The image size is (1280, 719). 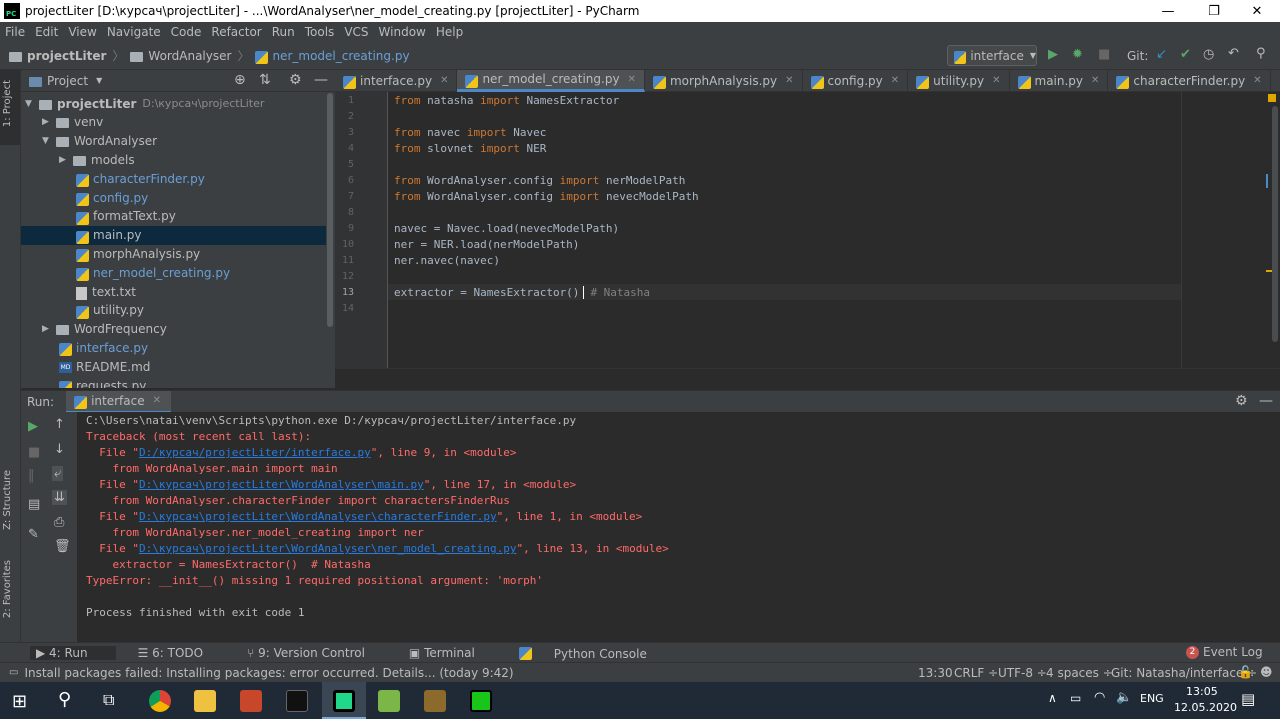 I want to click on soft-wrap-icon: ⤶, so click(x=58, y=473).